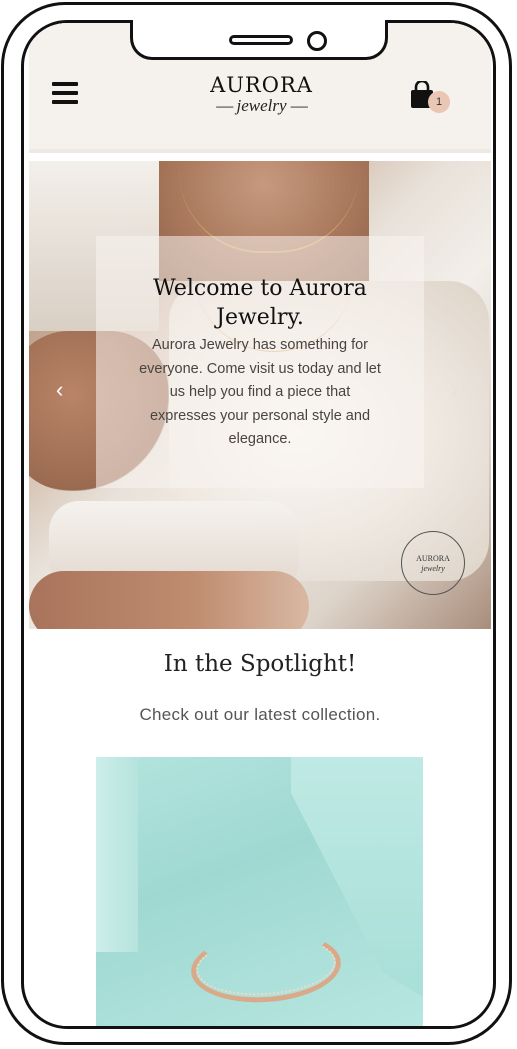  I want to click on cart-button: 1, so click(429, 97).